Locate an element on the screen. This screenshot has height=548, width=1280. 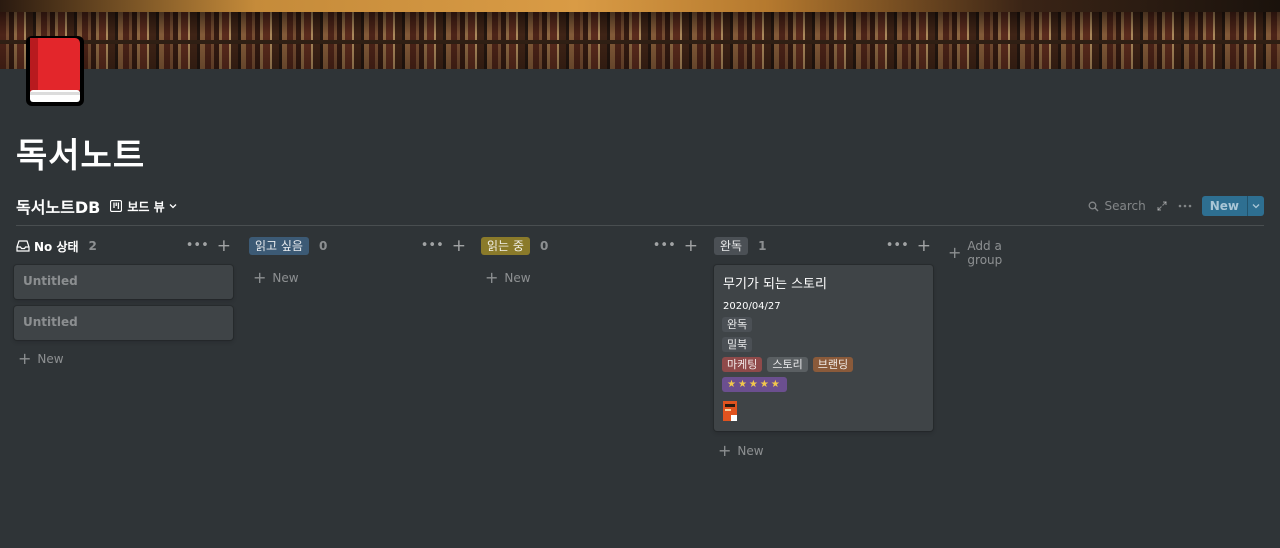
card-status-property: 완독 is located at coordinates (737, 324).